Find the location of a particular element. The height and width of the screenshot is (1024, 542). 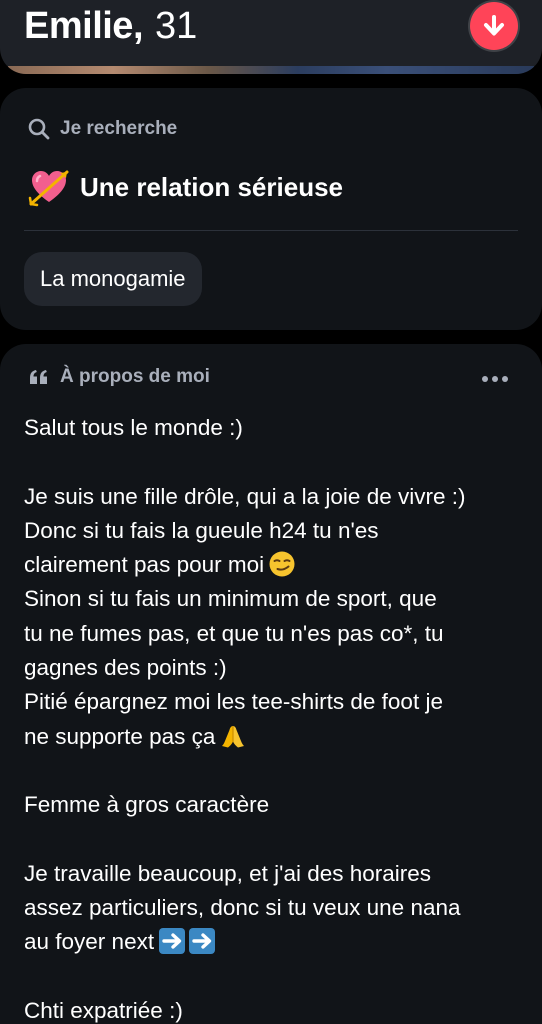

quote-icon is located at coordinates (38, 377).